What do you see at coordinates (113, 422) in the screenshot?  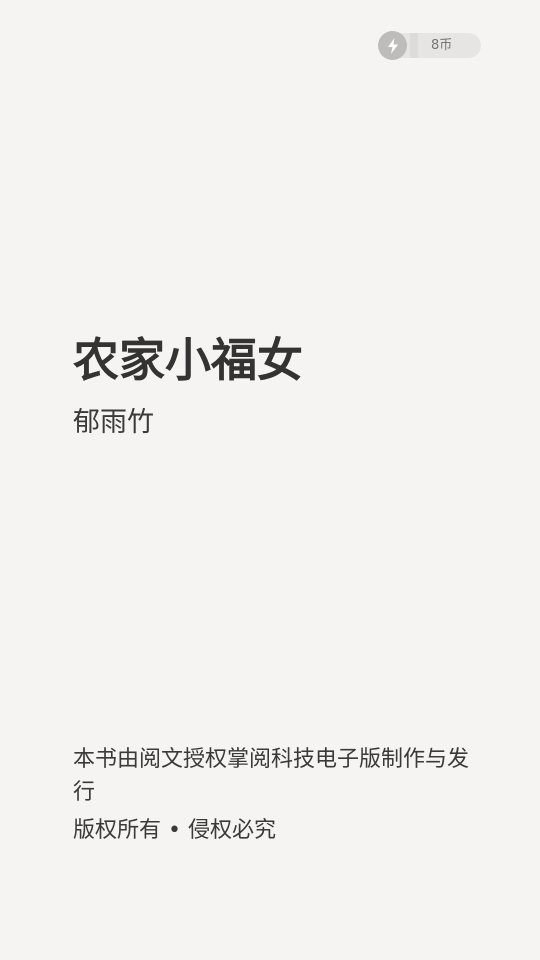 I see `book-author: 郁雨竹` at bounding box center [113, 422].